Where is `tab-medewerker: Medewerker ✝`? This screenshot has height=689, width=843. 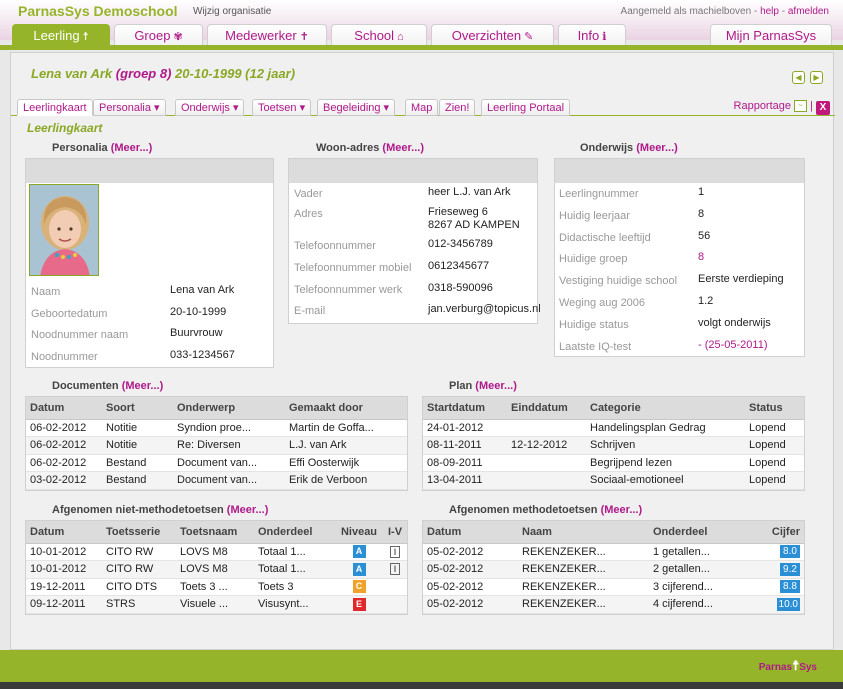
tab-medewerker: Medewerker ✝ is located at coordinates (267, 35).